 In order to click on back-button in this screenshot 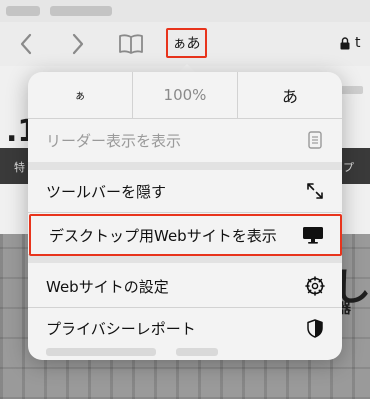, I will do `click(26, 44)`.